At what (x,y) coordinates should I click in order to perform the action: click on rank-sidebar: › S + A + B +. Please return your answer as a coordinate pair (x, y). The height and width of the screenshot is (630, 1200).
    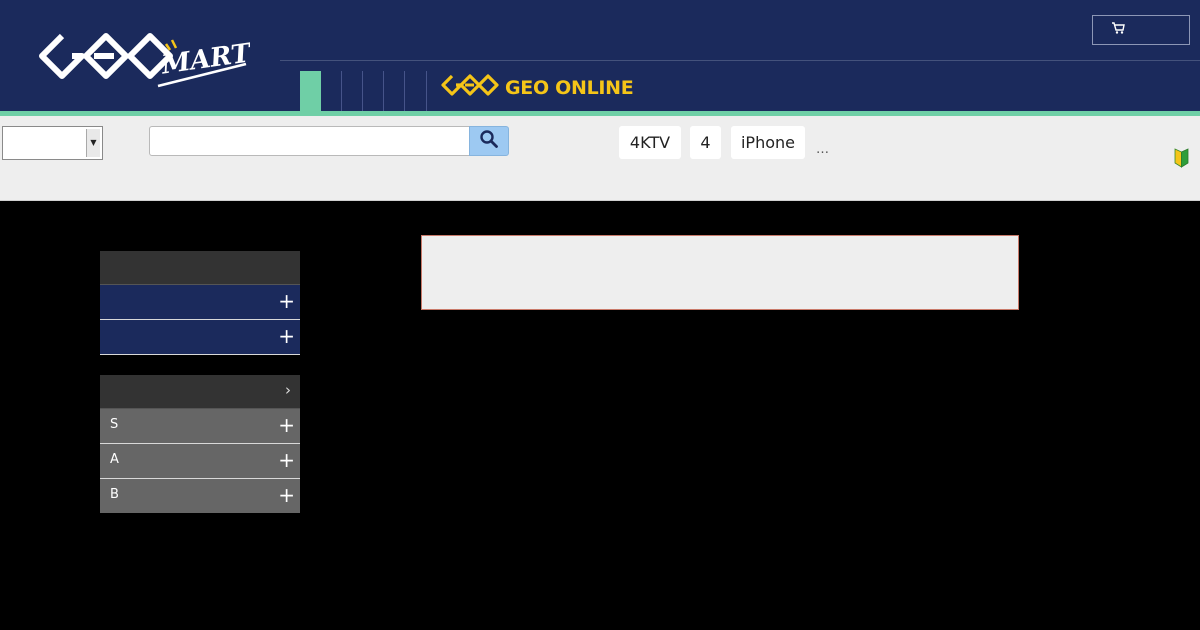
    Looking at the image, I should click on (200, 444).